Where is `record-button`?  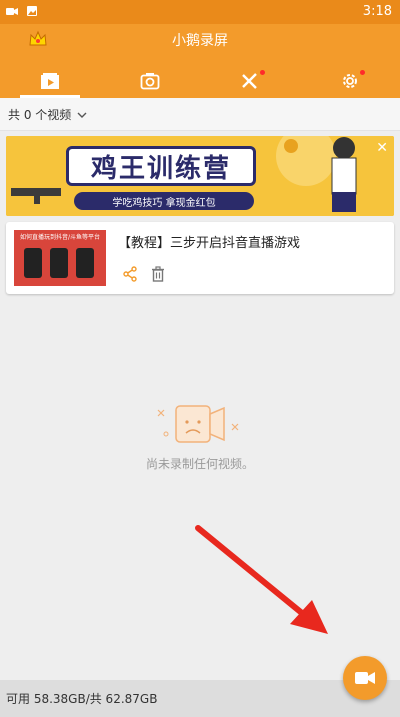
record-button is located at coordinates (365, 678).